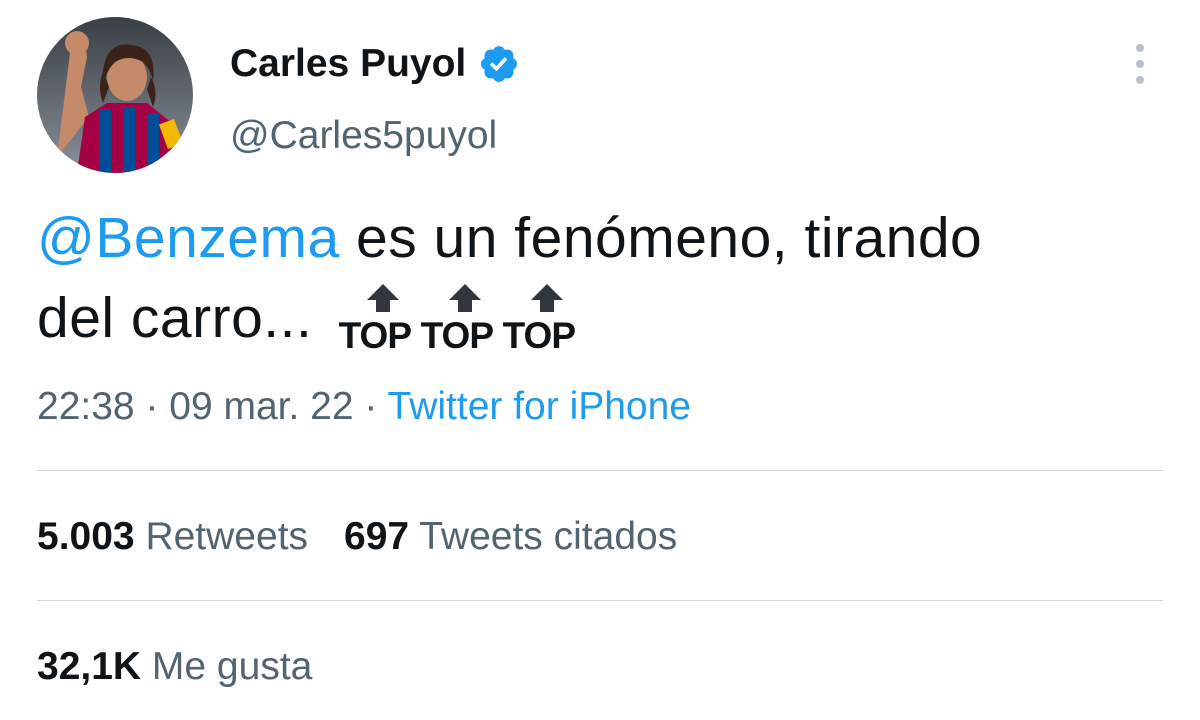 The image size is (1200, 720). I want to click on likes-stats: 32,1K Me gusta, so click(192, 667).